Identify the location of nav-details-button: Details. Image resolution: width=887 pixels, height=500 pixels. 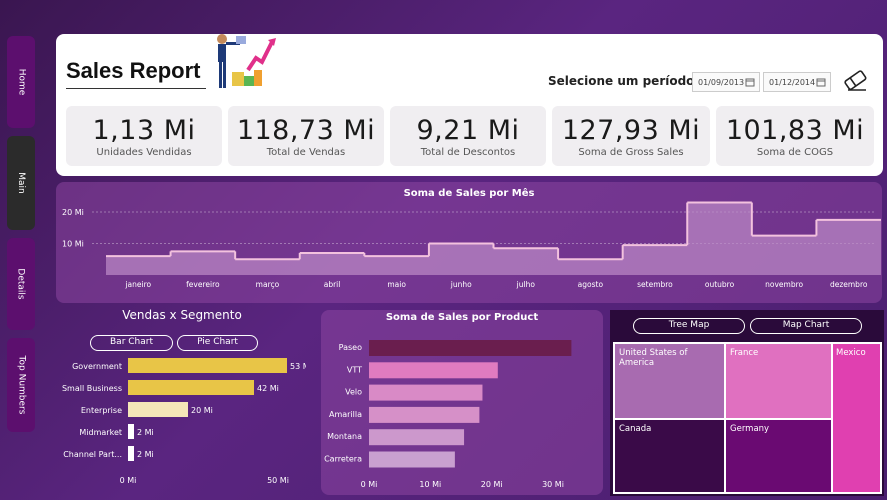
(21, 284).